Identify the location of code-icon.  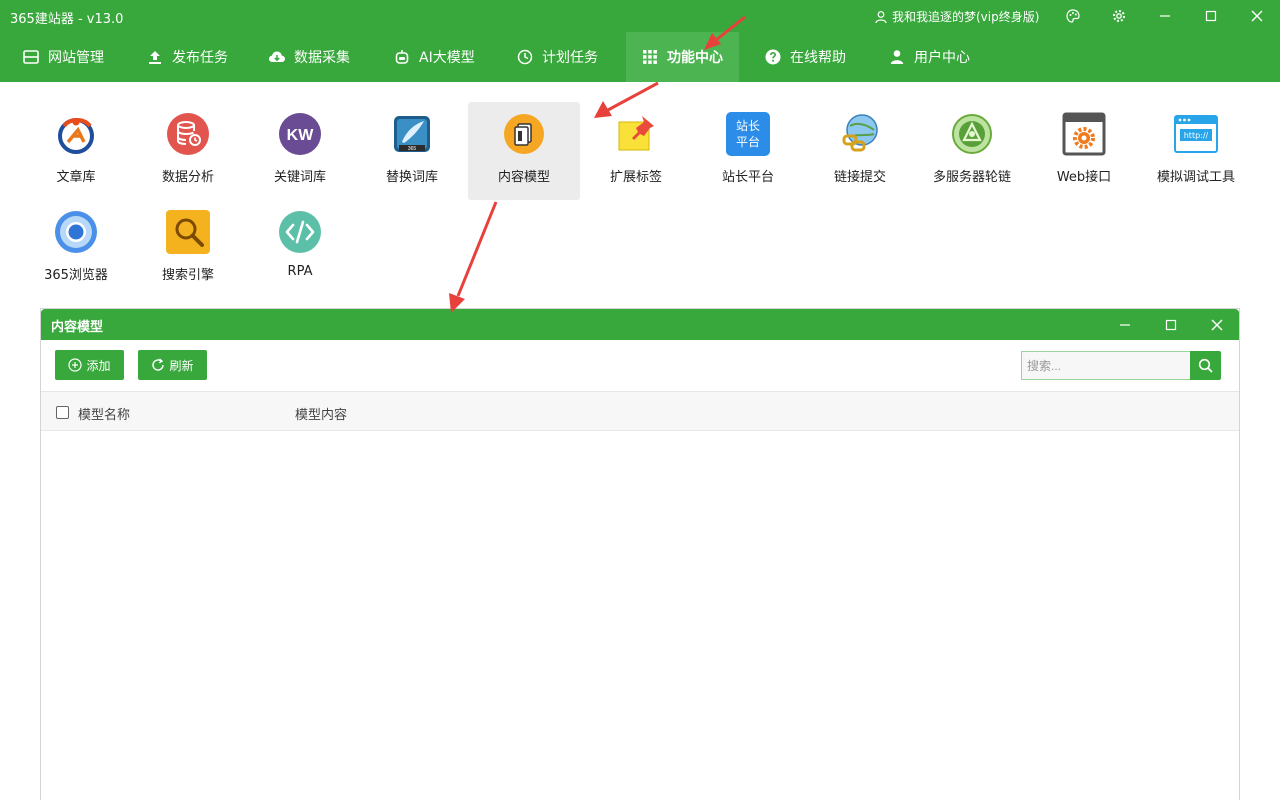
(300, 232).